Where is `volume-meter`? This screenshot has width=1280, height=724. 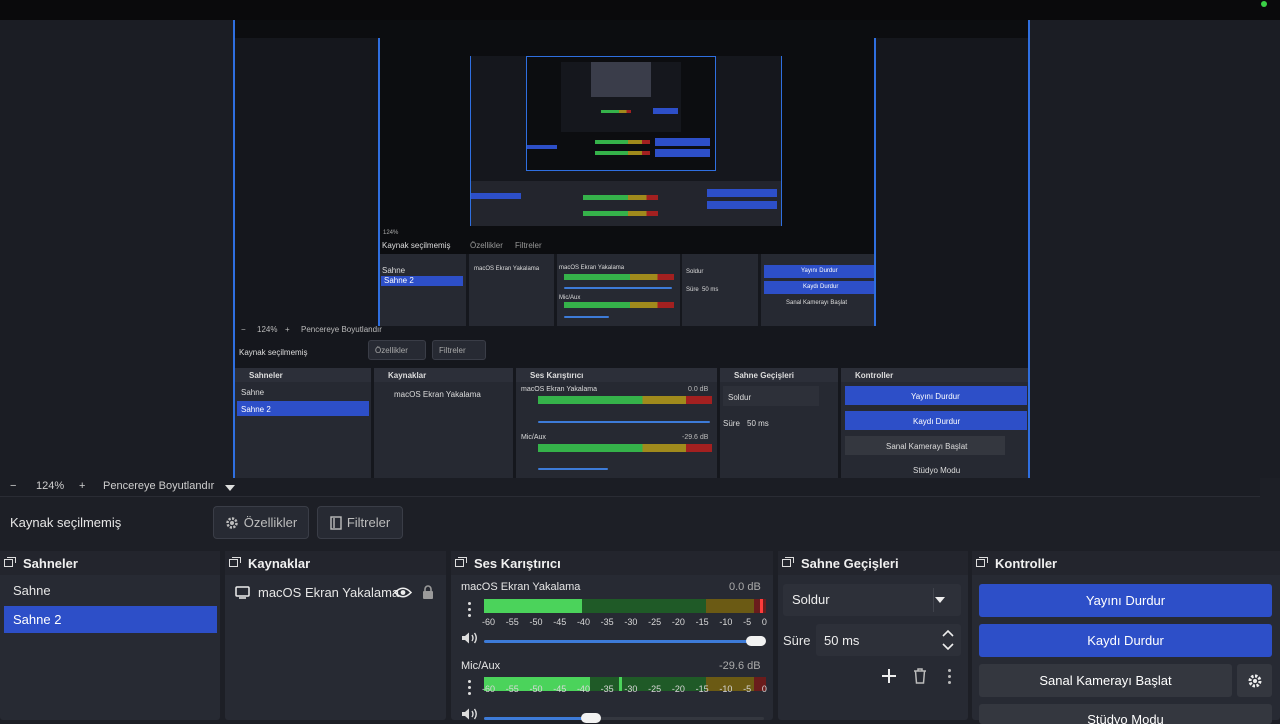 volume-meter is located at coordinates (625, 606).